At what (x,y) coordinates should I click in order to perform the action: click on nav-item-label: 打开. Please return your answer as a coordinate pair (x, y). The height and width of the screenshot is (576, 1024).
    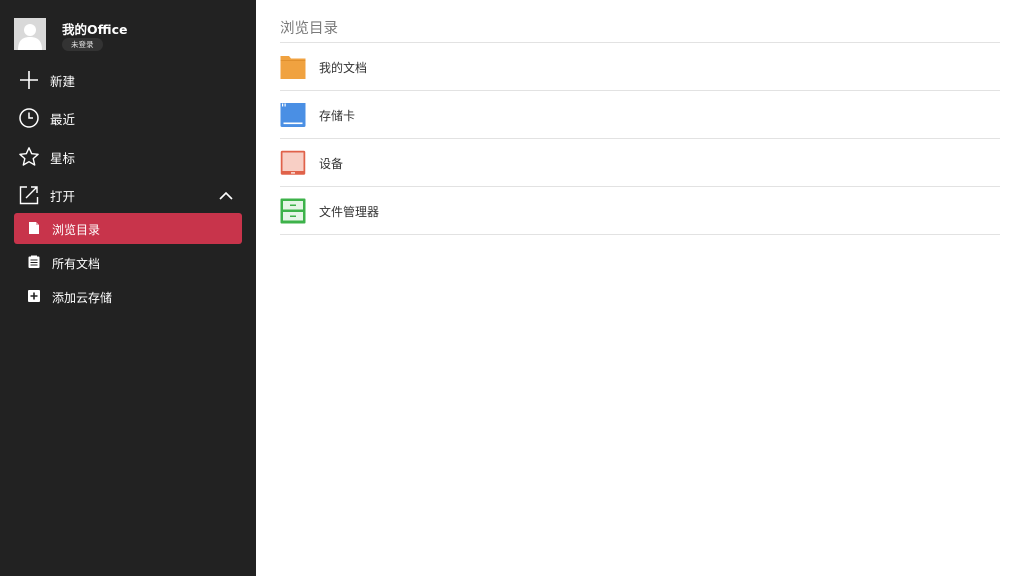
    Looking at the image, I should click on (63, 196).